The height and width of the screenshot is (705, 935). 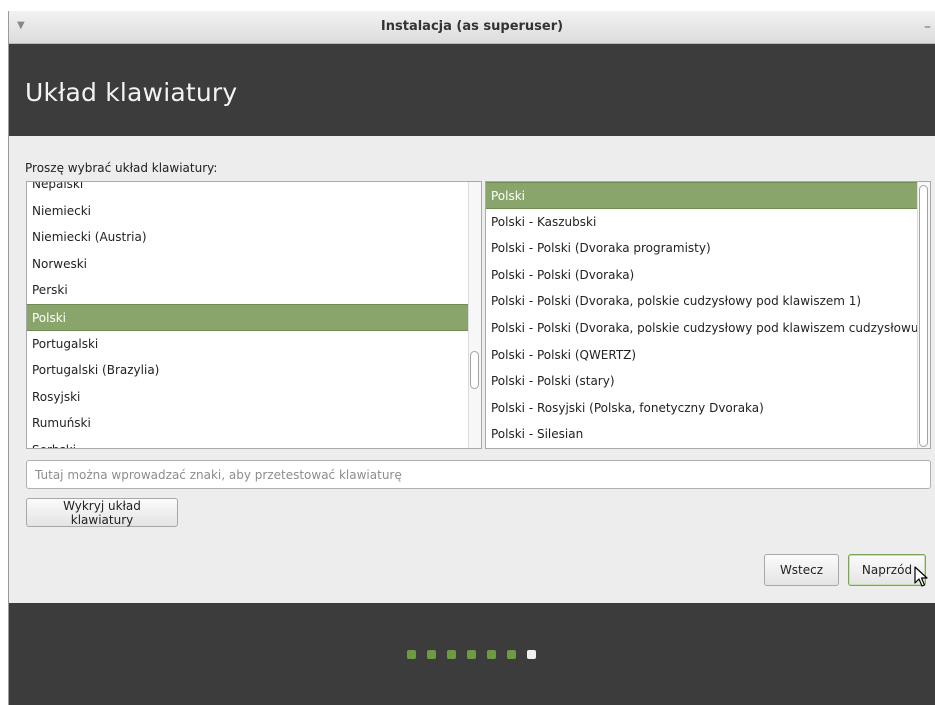 I want to click on layout-list-scrollbar, so click(x=474, y=315).